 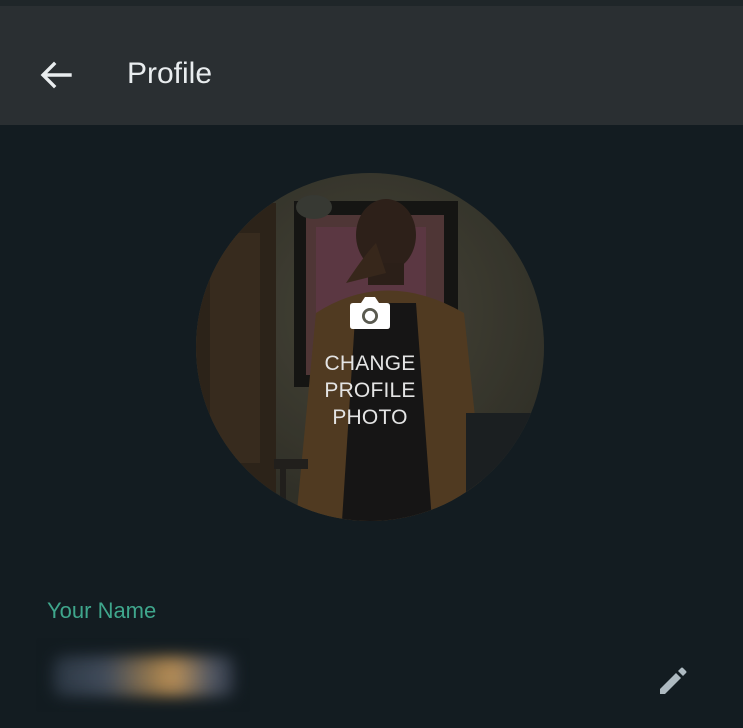 I want to click on pencil-icon, so click(x=673, y=680).